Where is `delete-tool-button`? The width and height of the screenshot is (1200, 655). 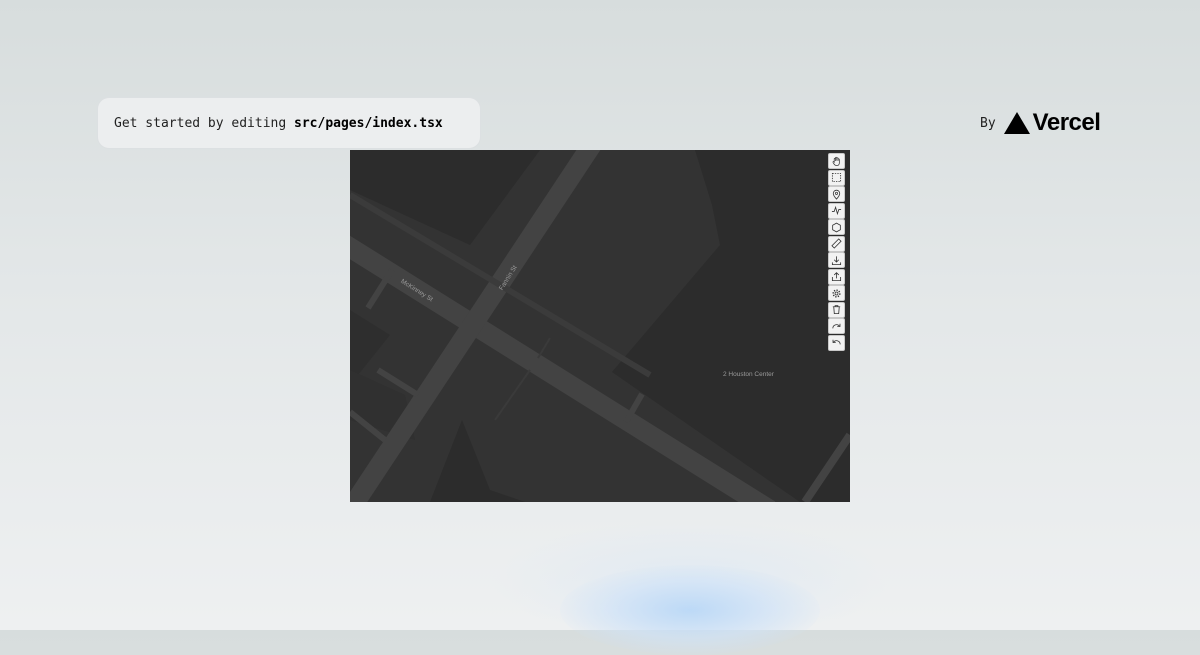 delete-tool-button is located at coordinates (836, 309).